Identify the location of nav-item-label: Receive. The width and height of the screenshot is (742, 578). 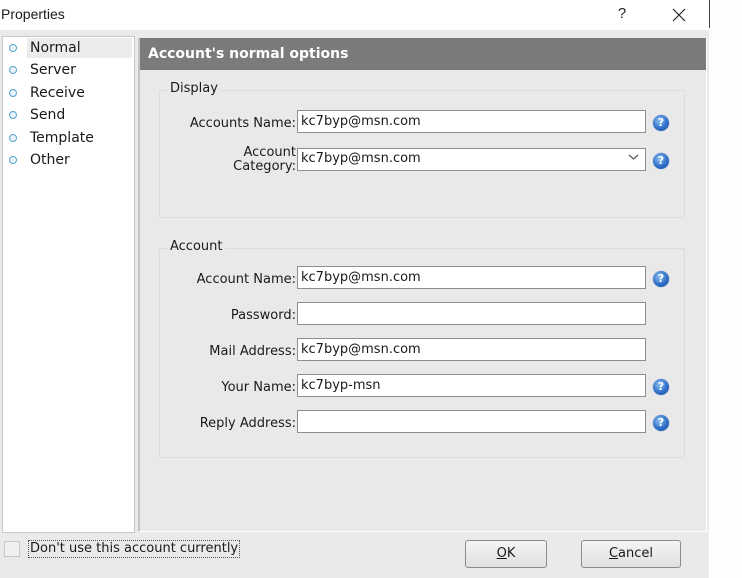
(57, 93).